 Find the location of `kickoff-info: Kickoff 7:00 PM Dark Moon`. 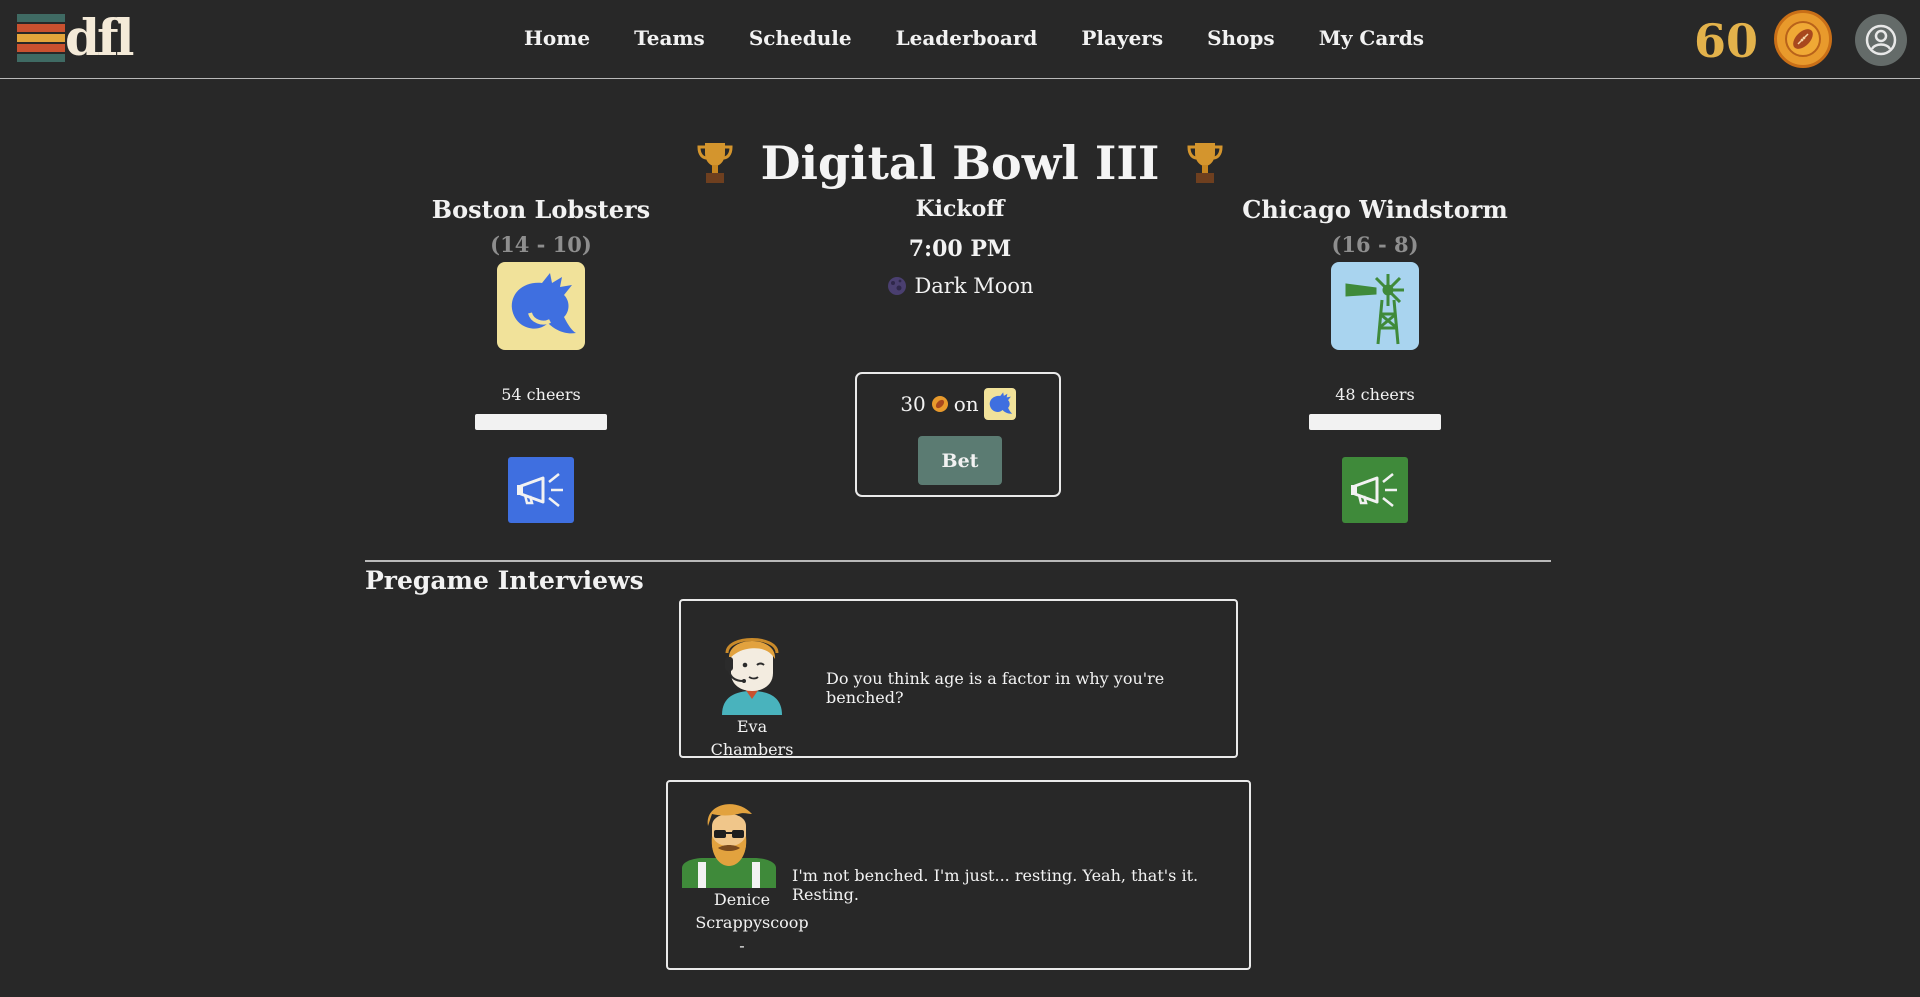

kickoff-info: Kickoff 7:00 PM Dark Moon is located at coordinates (960, 247).